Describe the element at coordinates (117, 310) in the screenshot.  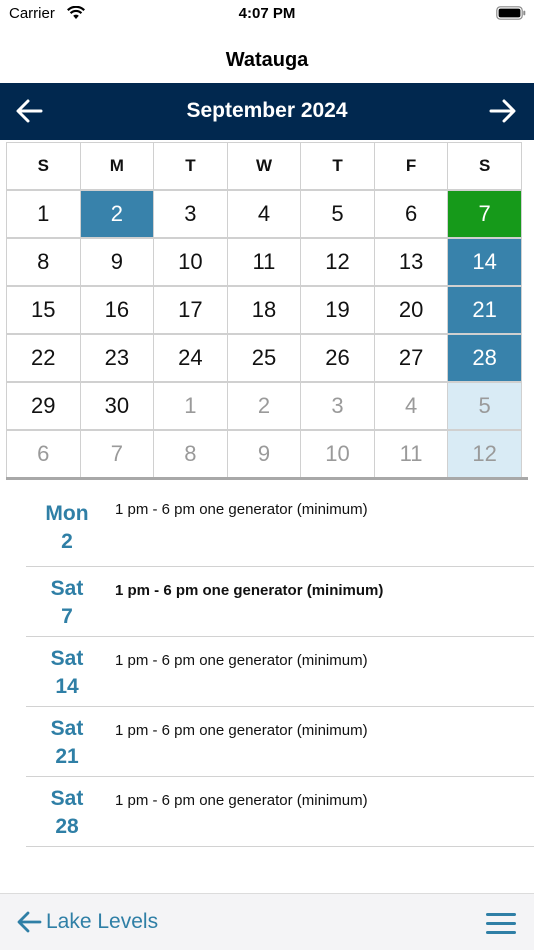
I see `calendar-day-cell: 16` at that location.